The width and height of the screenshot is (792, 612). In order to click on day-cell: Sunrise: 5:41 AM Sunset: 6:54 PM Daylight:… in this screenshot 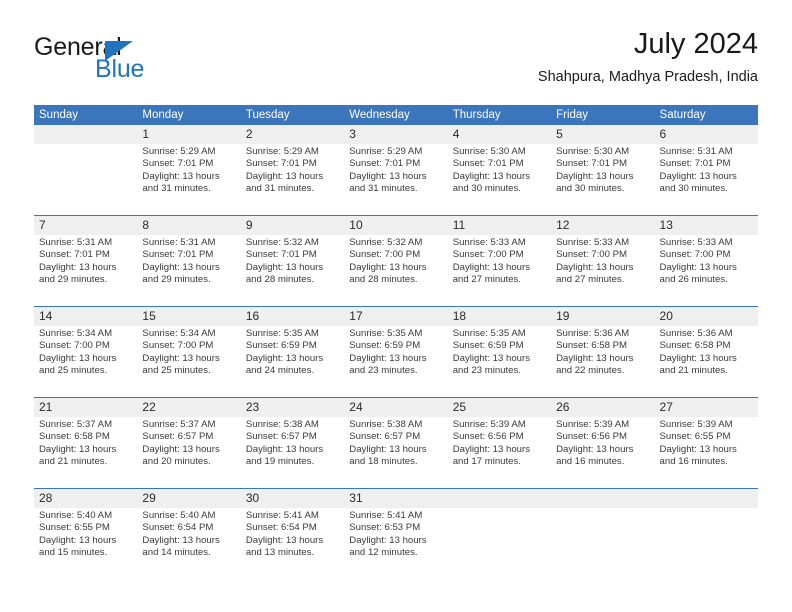, I will do `click(292, 543)`.